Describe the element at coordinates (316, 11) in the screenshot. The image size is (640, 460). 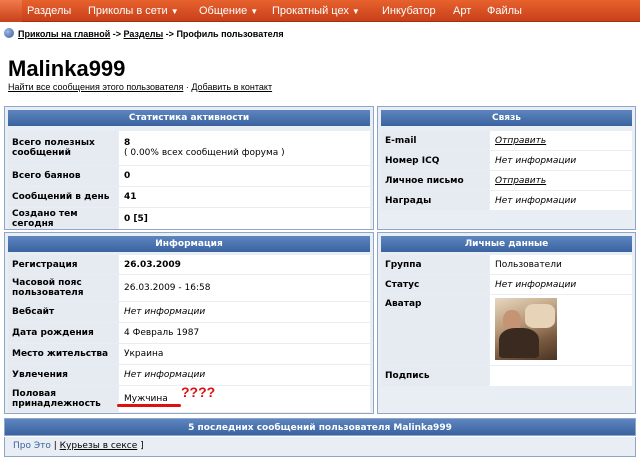
I see `nav-prokatny: Прокатный цех ▼` at that location.